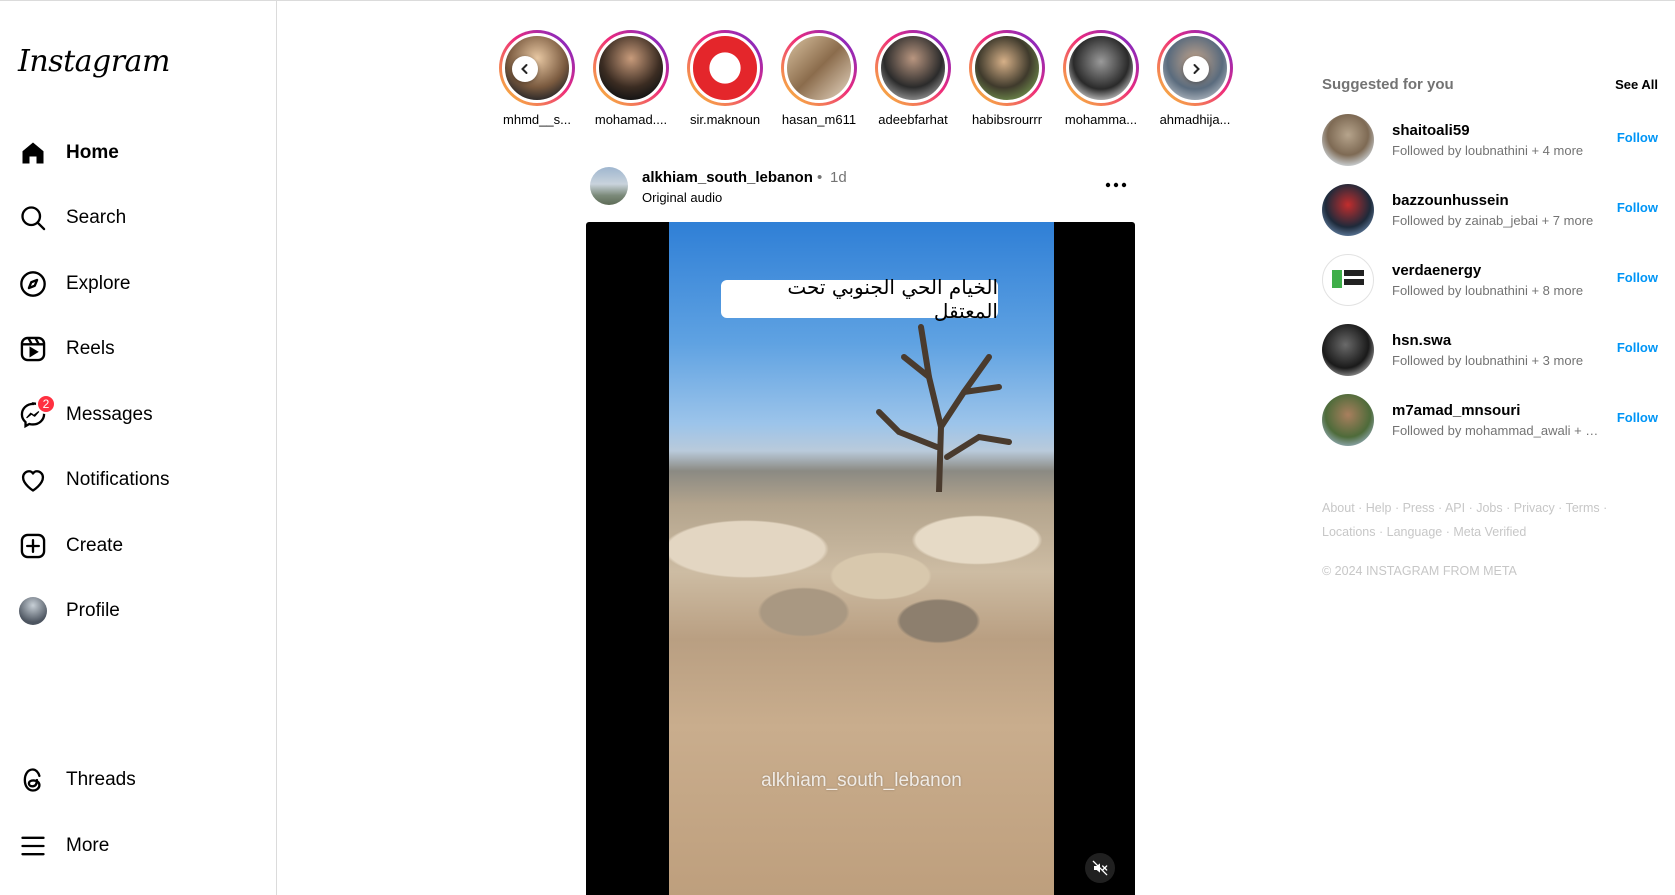  What do you see at coordinates (1431, 130) in the screenshot?
I see `suggestion-username: shaitoali59` at bounding box center [1431, 130].